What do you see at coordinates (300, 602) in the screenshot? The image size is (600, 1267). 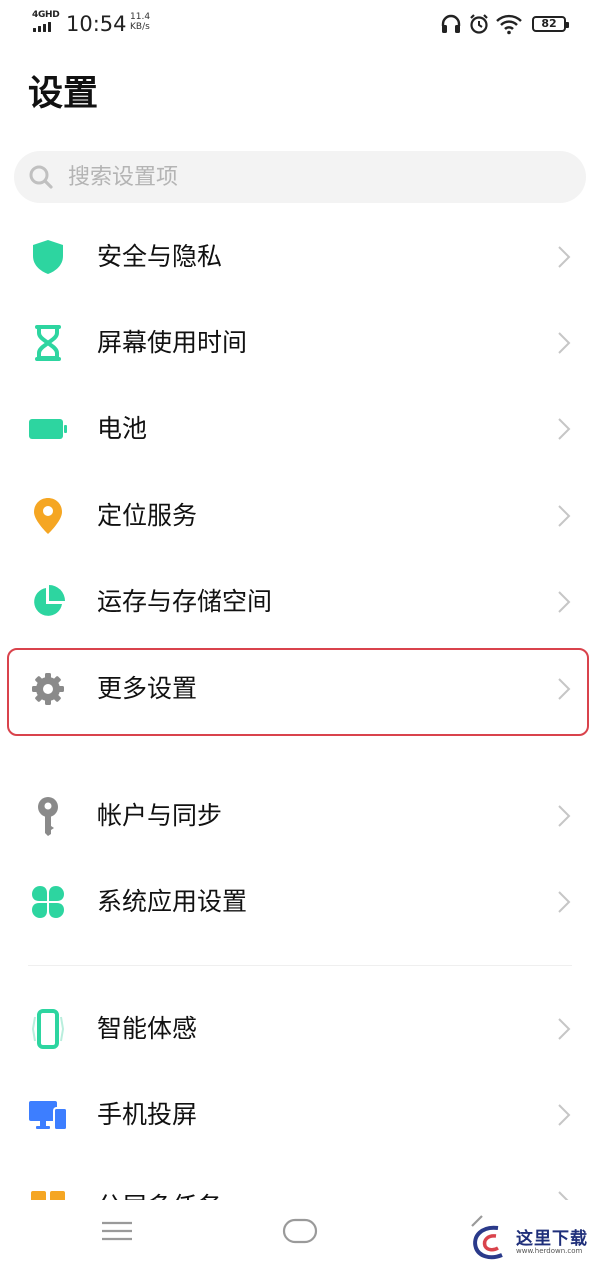 I see `settings-item-memory-storage: 运存与存储空间` at bounding box center [300, 602].